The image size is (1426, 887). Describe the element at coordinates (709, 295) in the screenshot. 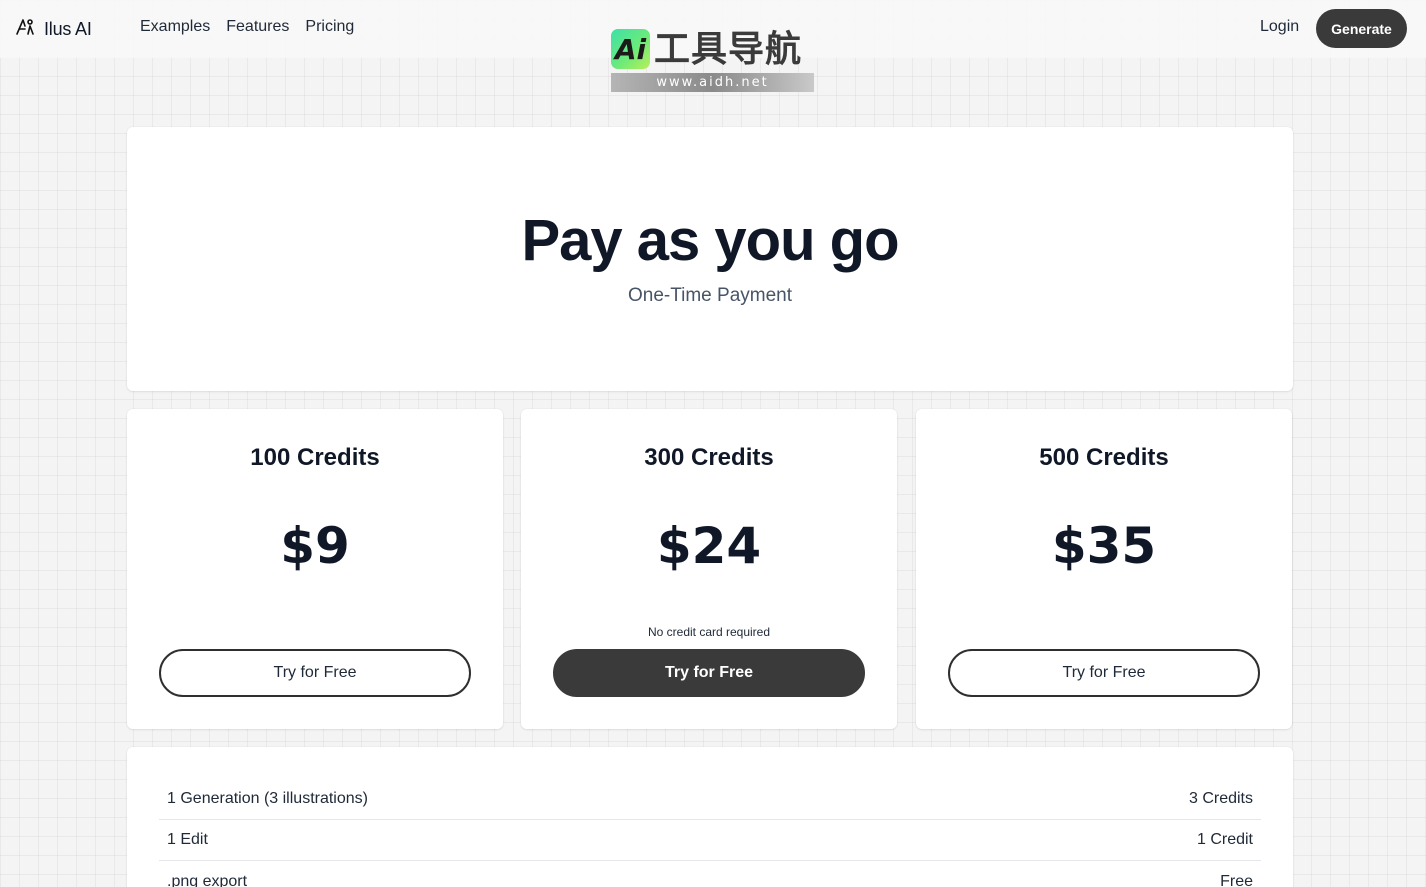

I see `page-subtitle: One-Time Payment` at that location.